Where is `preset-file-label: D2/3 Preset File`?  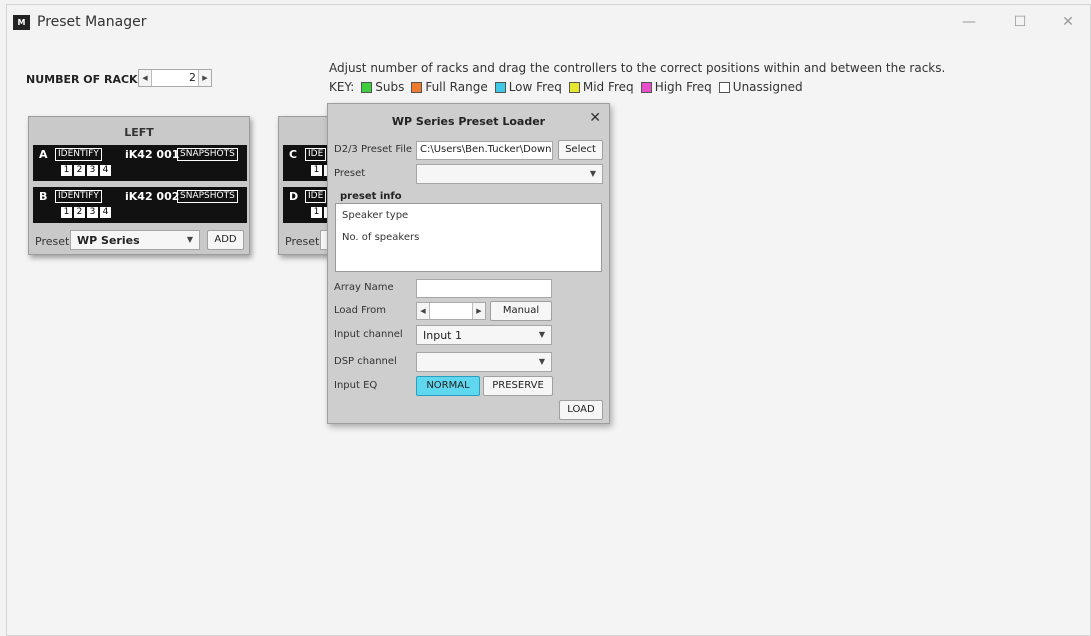 preset-file-label: D2/3 Preset File is located at coordinates (373, 149).